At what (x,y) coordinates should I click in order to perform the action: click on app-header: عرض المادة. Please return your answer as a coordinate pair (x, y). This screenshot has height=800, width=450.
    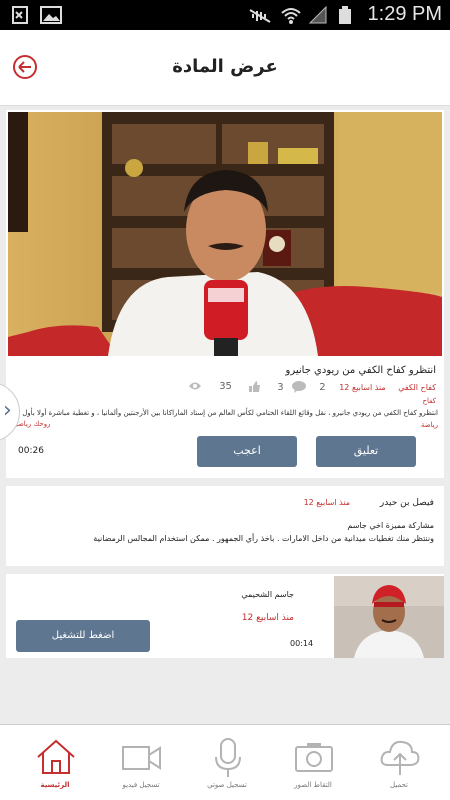
    Looking at the image, I should click on (225, 68).